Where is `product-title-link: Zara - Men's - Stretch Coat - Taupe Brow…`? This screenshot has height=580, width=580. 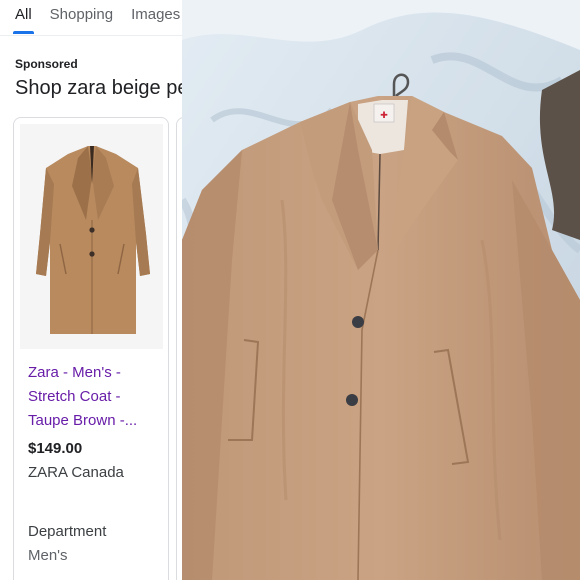
product-title-link: Zara - Men's - Stretch Coat - Taupe Brow… is located at coordinates (98, 397).